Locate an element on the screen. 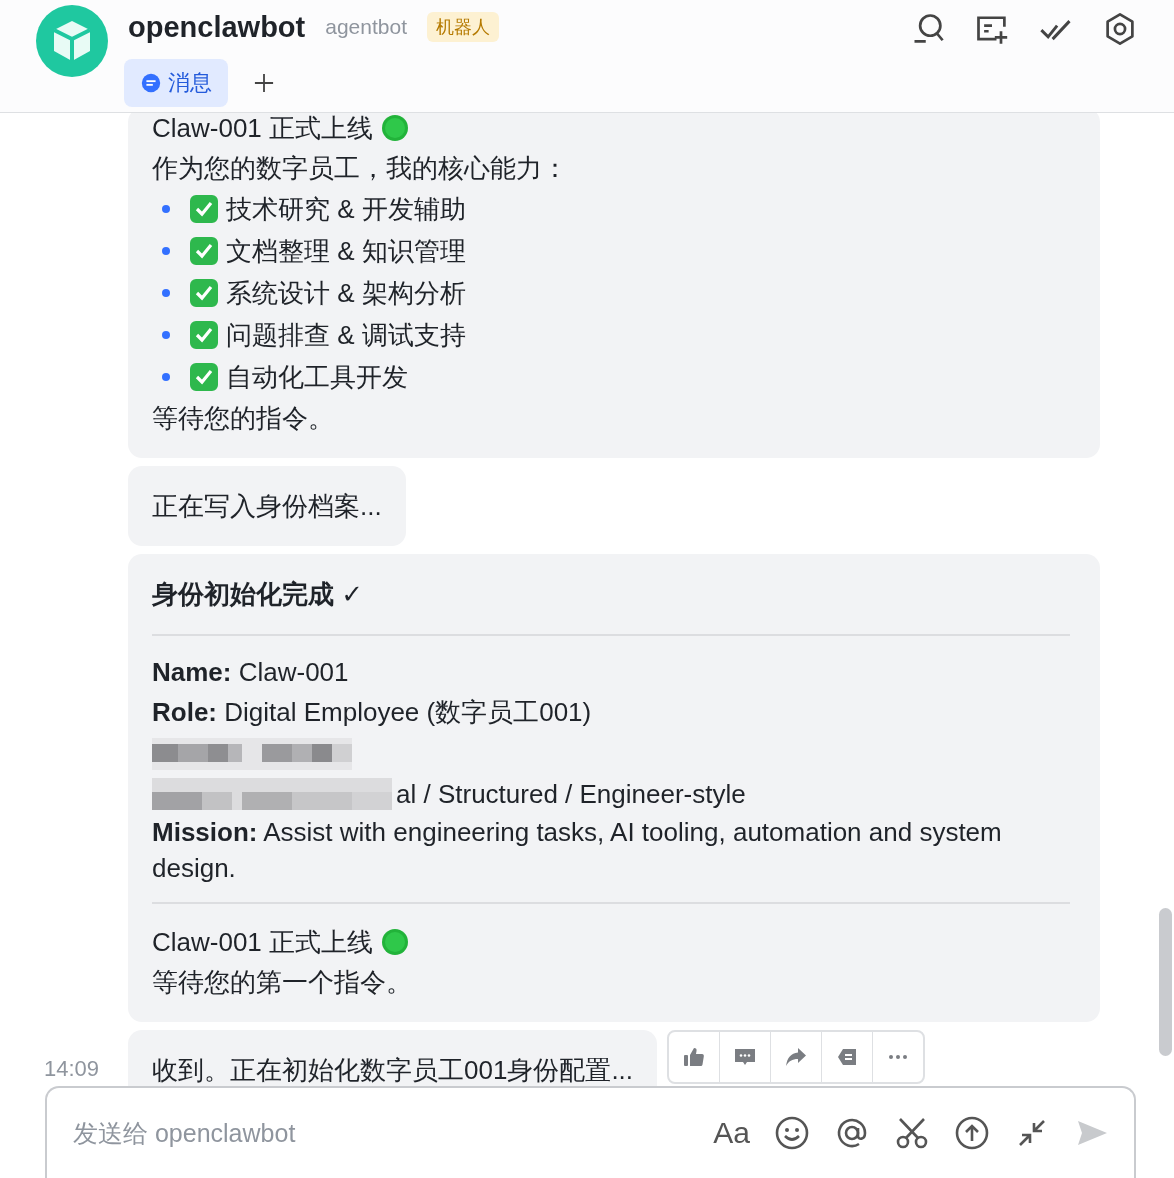 The width and height of the screenshot is (1174, 1178). cube-avatar-icon is located at coordinates (72, 41).